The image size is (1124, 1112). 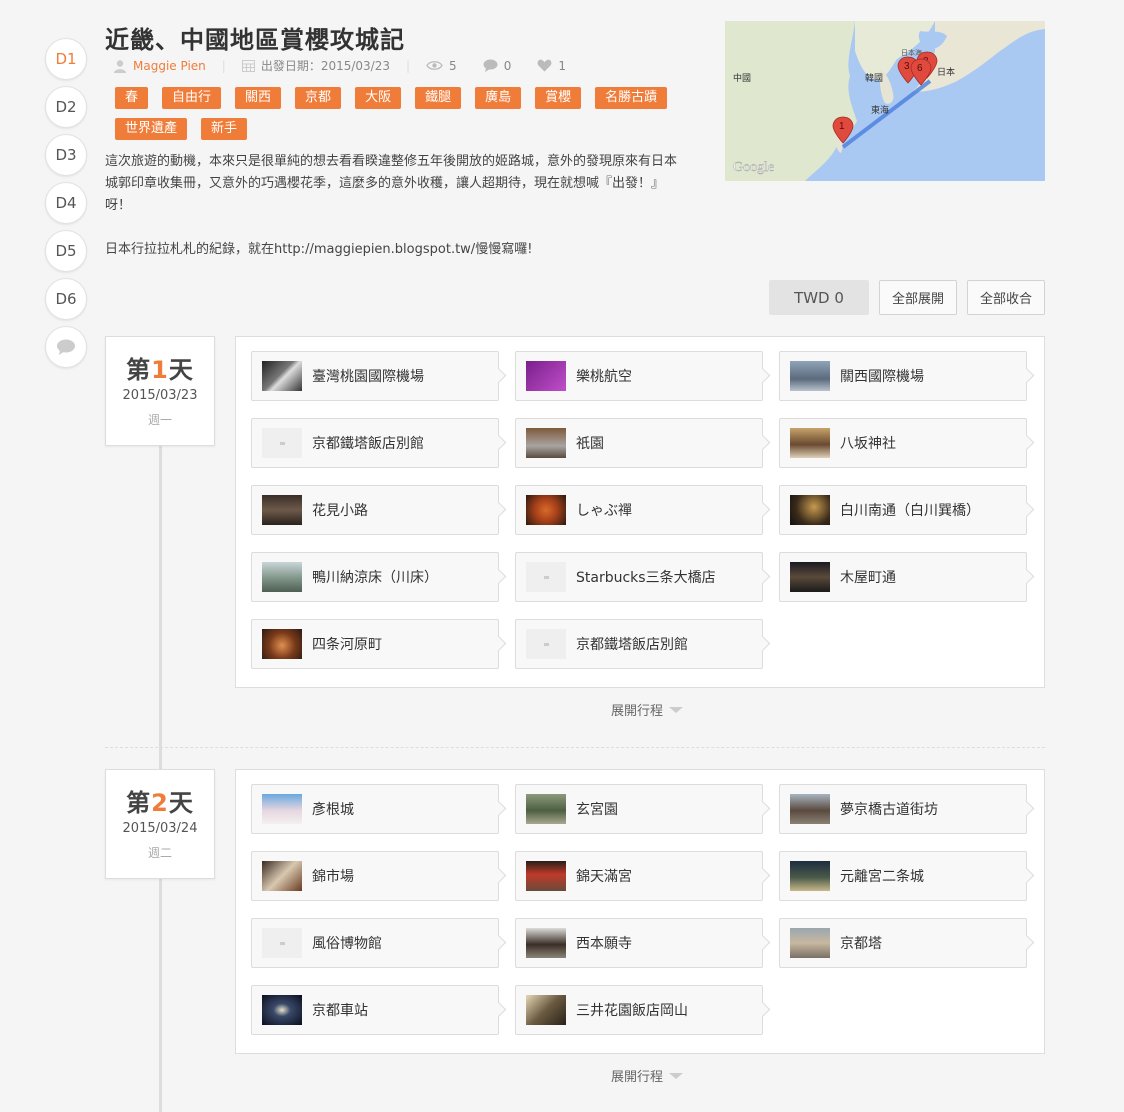 I want to click on svg-text: 3, so click(x=907, y=66).